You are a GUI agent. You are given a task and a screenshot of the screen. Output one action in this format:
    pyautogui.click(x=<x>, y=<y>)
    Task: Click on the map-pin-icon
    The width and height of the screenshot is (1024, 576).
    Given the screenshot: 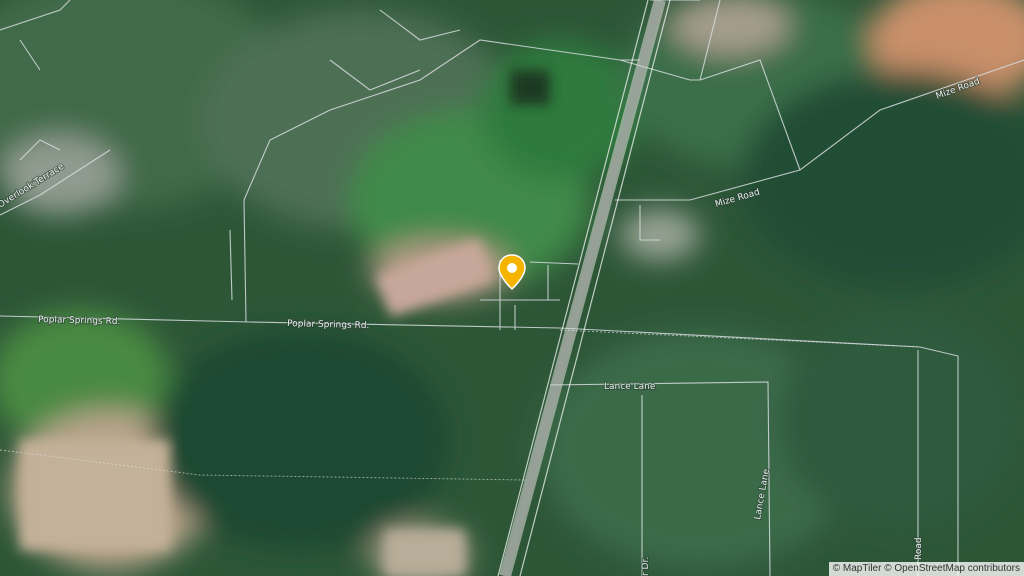 What is the action you would take?
    pyautogui.click(x=512, y=272)
    